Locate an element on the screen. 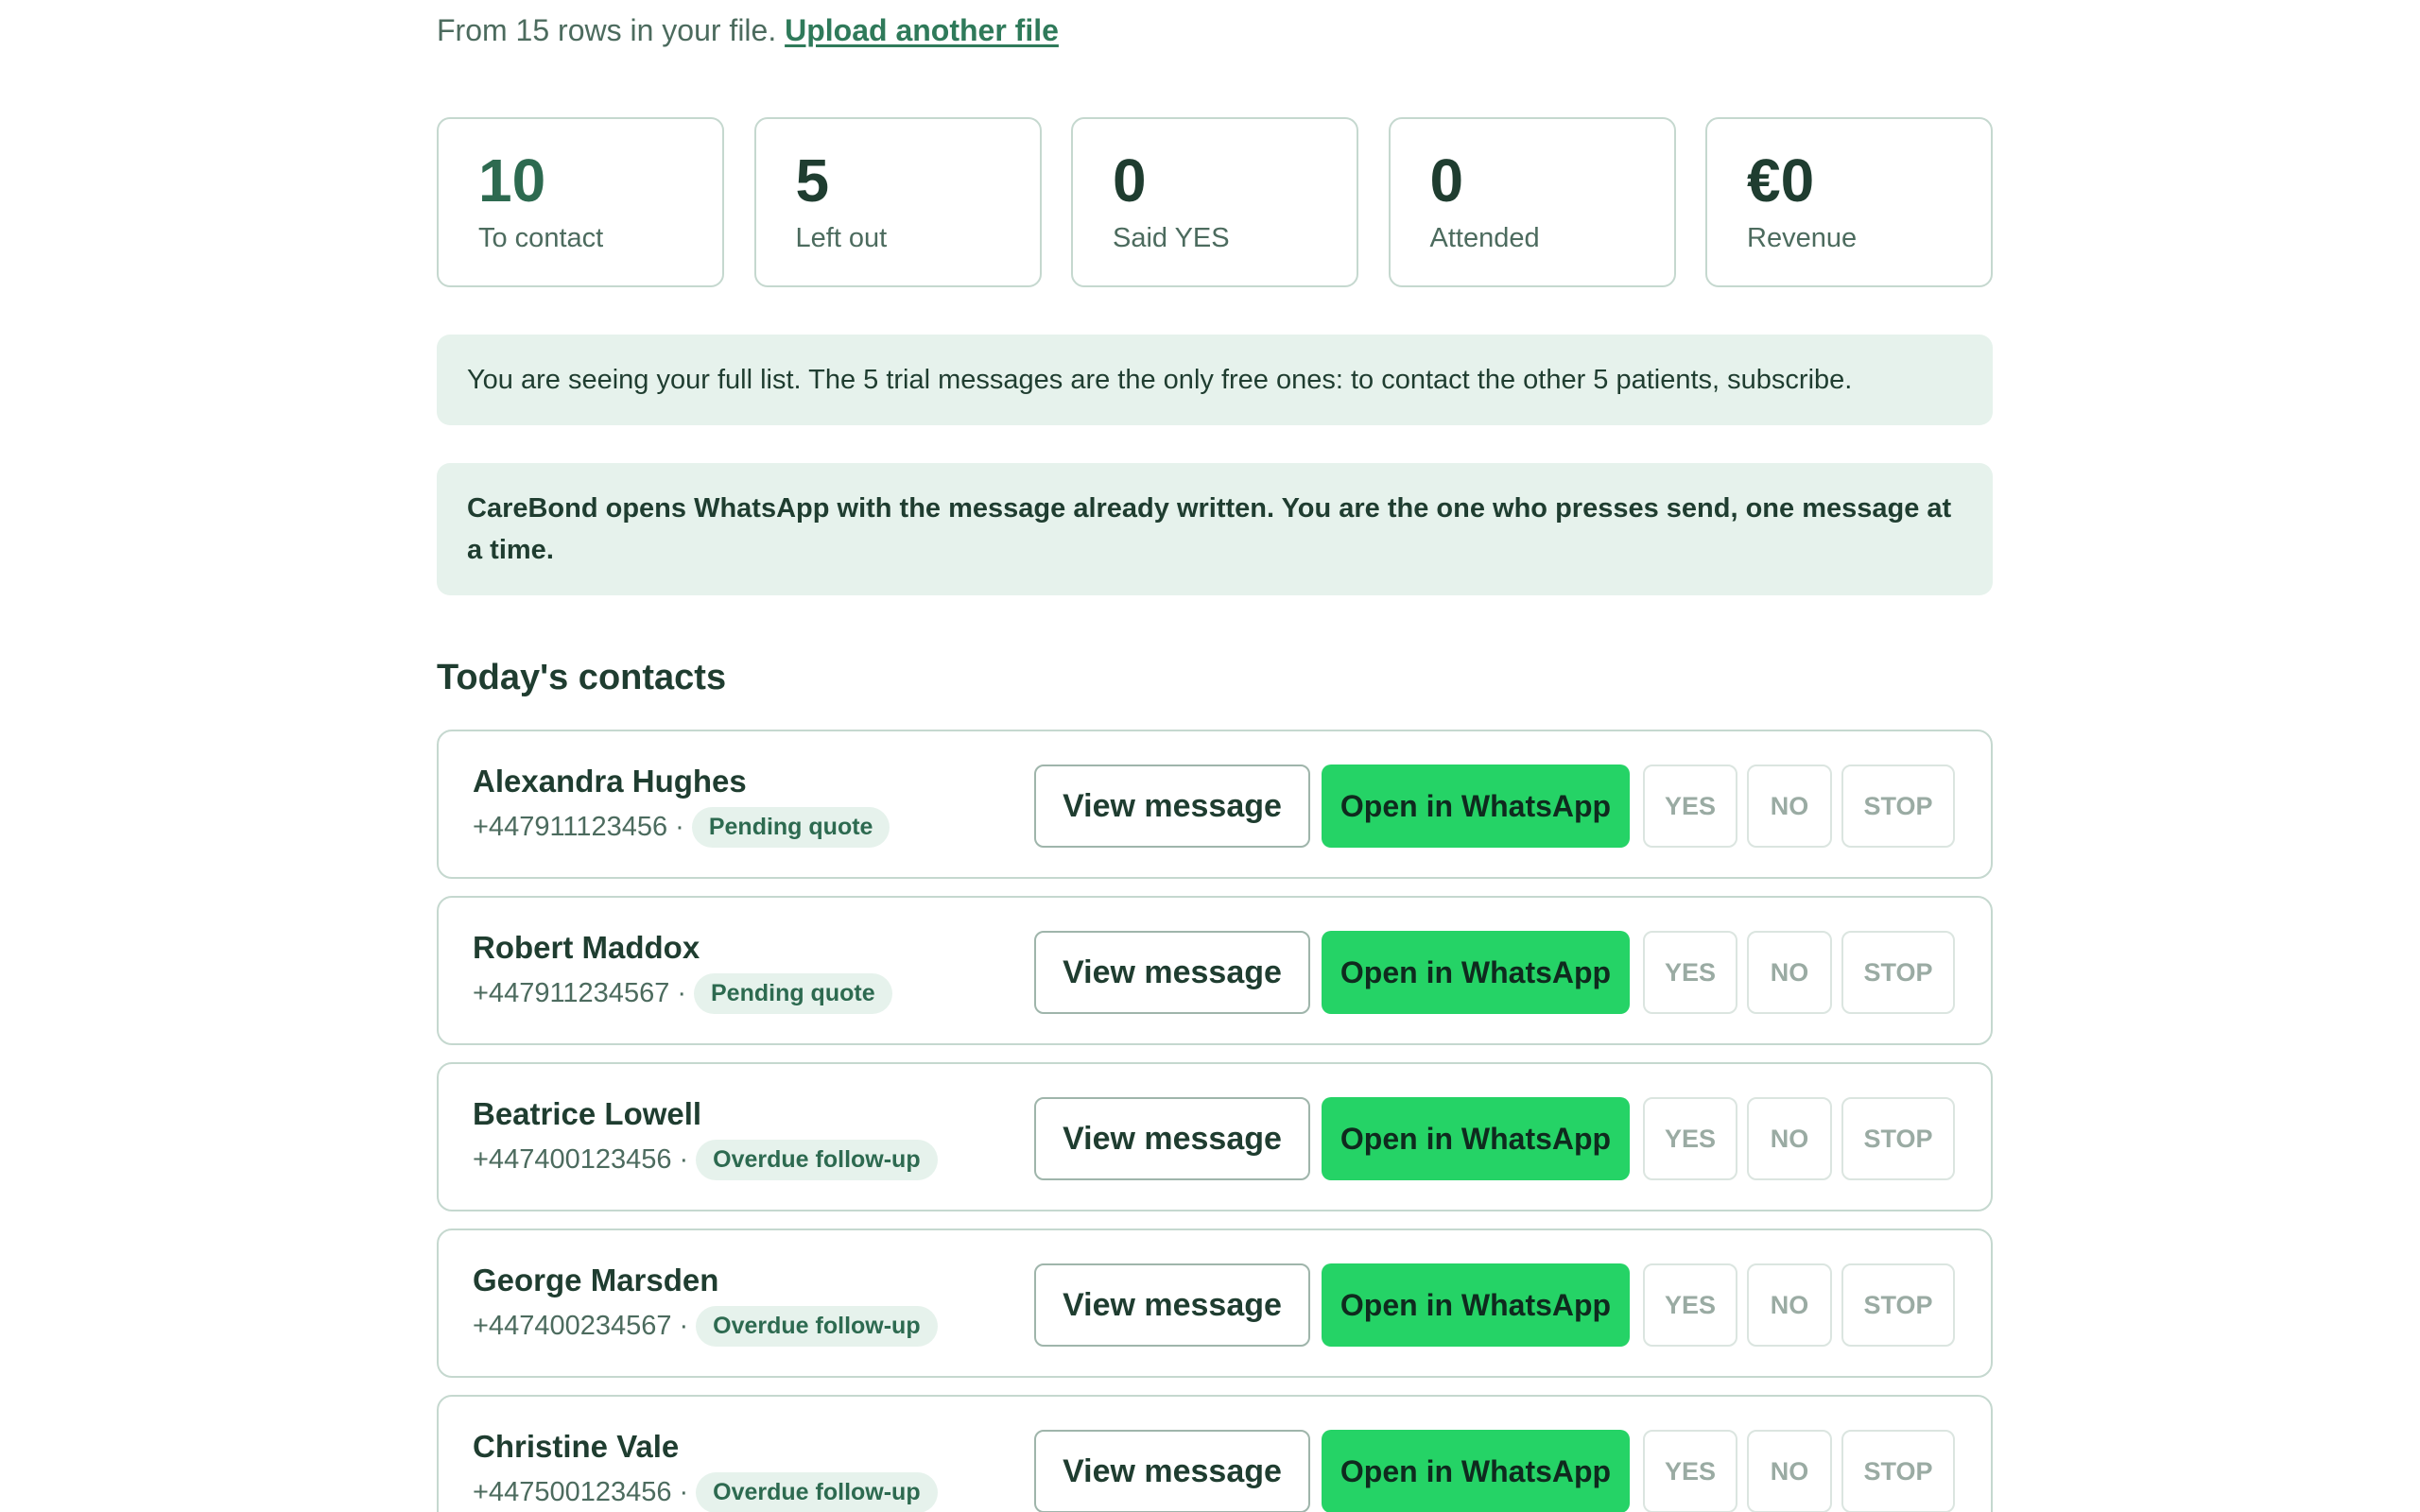  contact-name: Robert Maddox is located at coordinates (586, 947).